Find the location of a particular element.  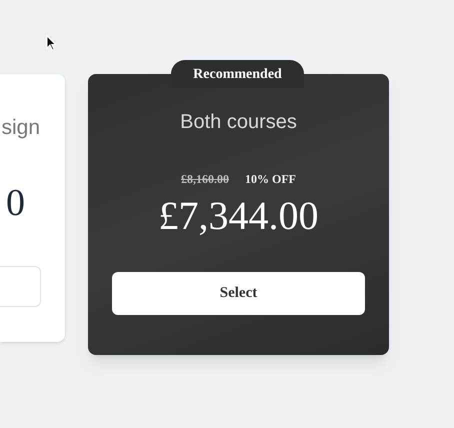

original-price: £8,160.00 is located at coordinates (205, 179).